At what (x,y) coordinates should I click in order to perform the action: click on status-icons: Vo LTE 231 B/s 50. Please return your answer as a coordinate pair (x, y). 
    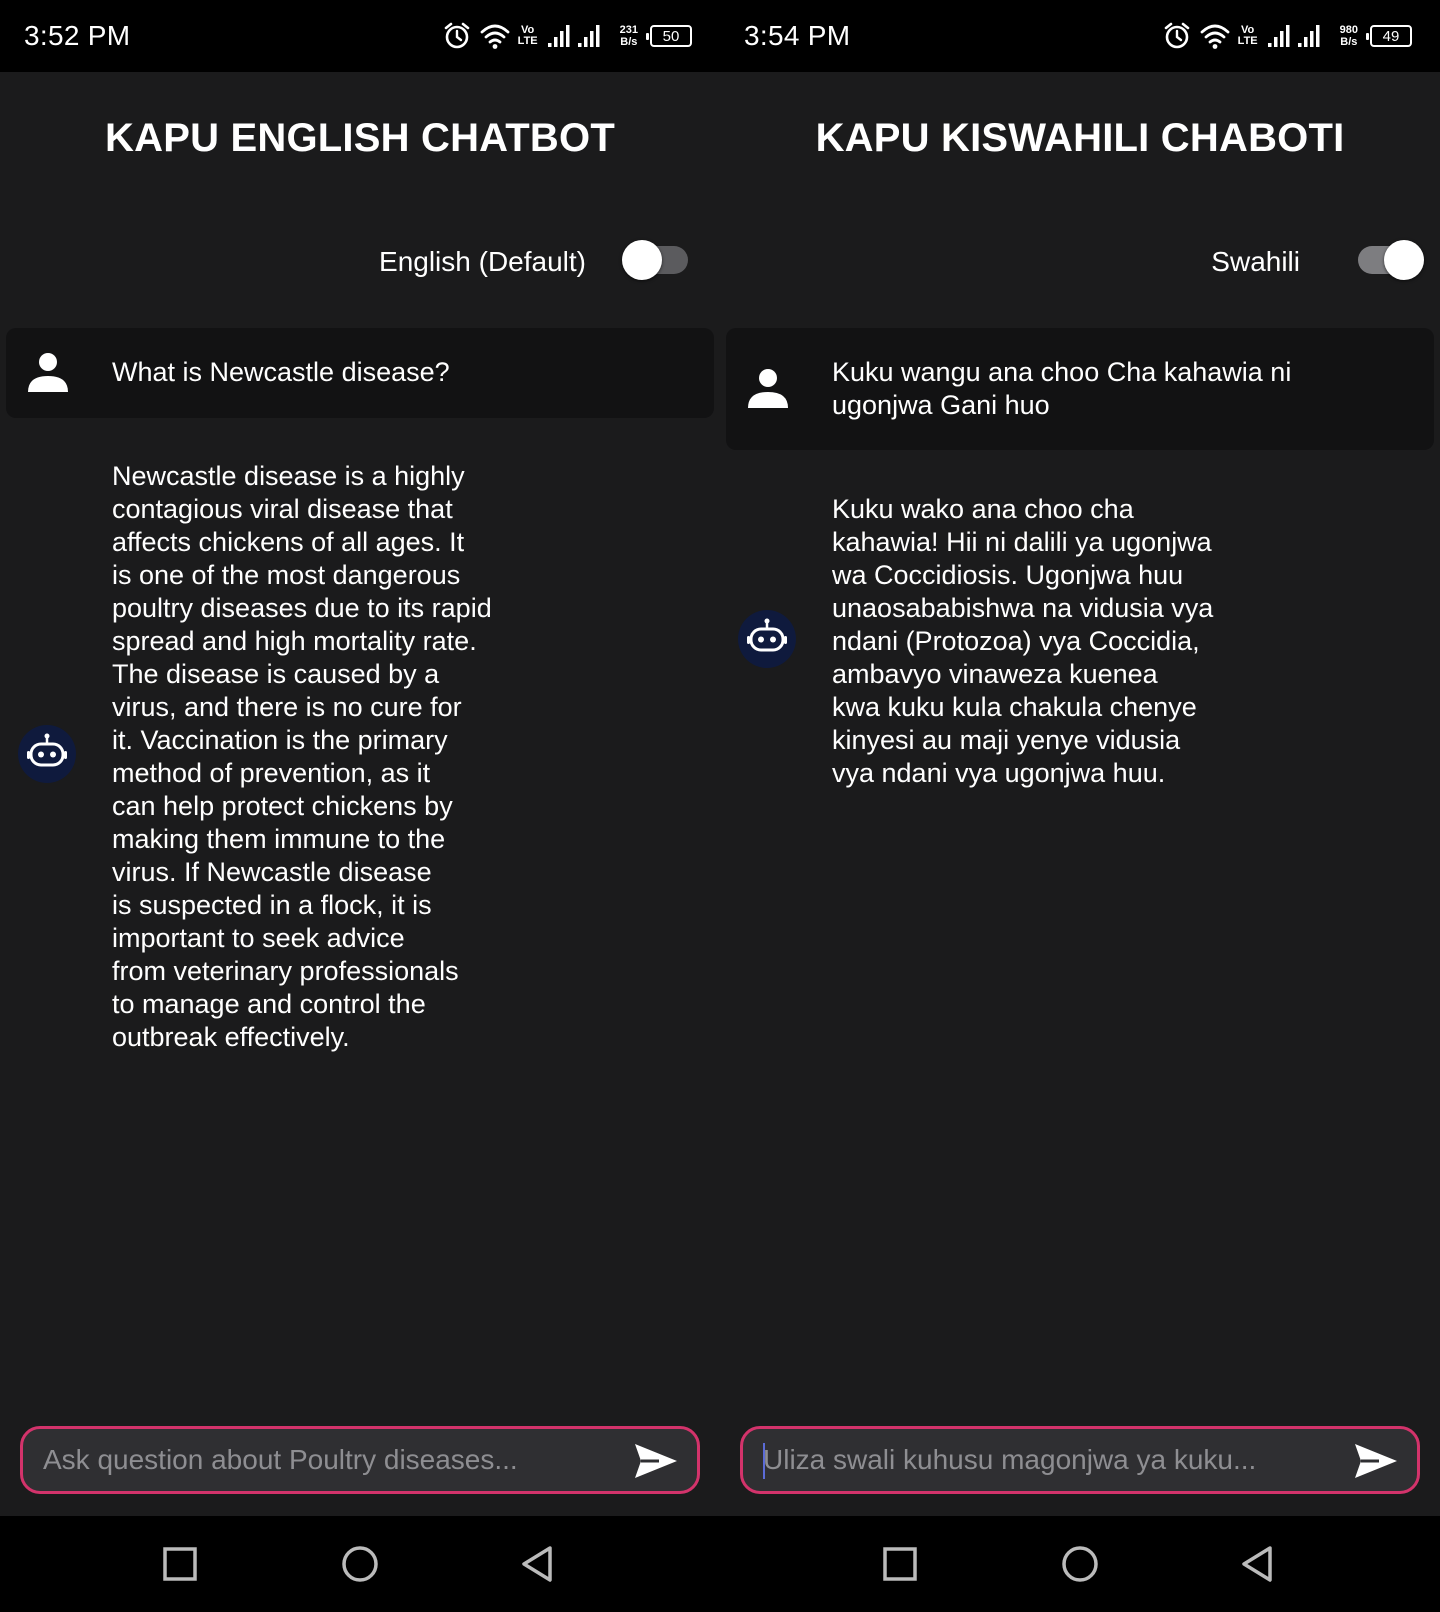
    Looking at the image, I should click on (567, 36).